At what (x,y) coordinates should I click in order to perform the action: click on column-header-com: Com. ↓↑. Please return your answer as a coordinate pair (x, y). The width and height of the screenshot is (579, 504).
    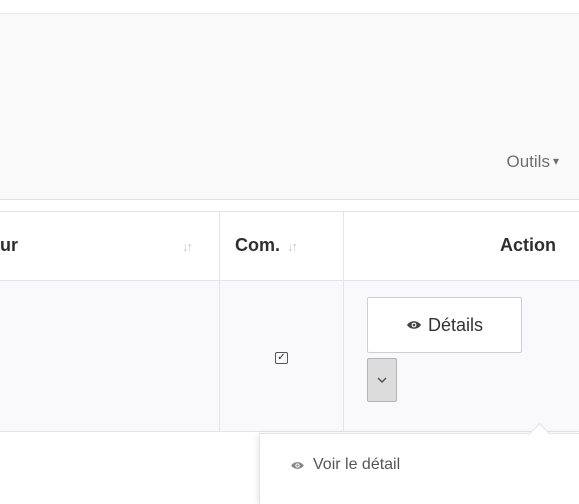
    Looking at the image, I should click on (282, 246).